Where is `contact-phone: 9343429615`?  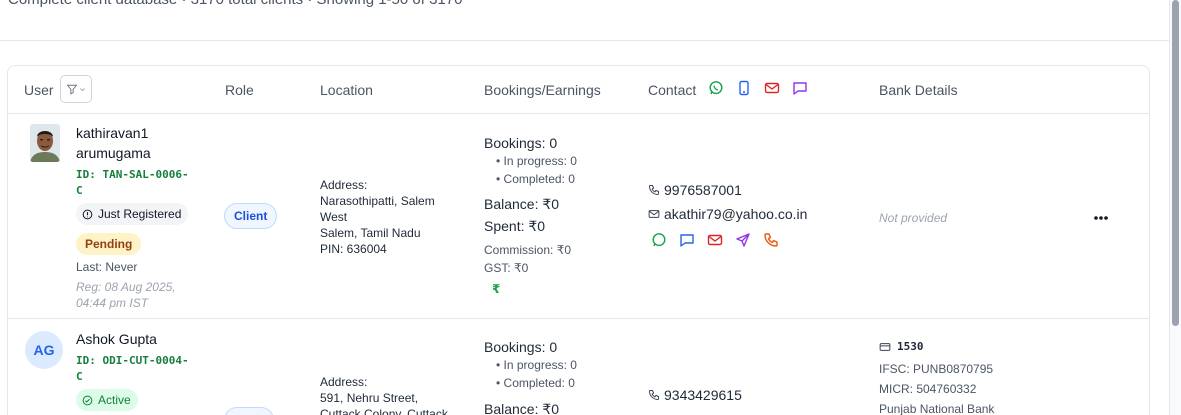 contact-phone: 9343429615 is located at coordinates (695, 395).